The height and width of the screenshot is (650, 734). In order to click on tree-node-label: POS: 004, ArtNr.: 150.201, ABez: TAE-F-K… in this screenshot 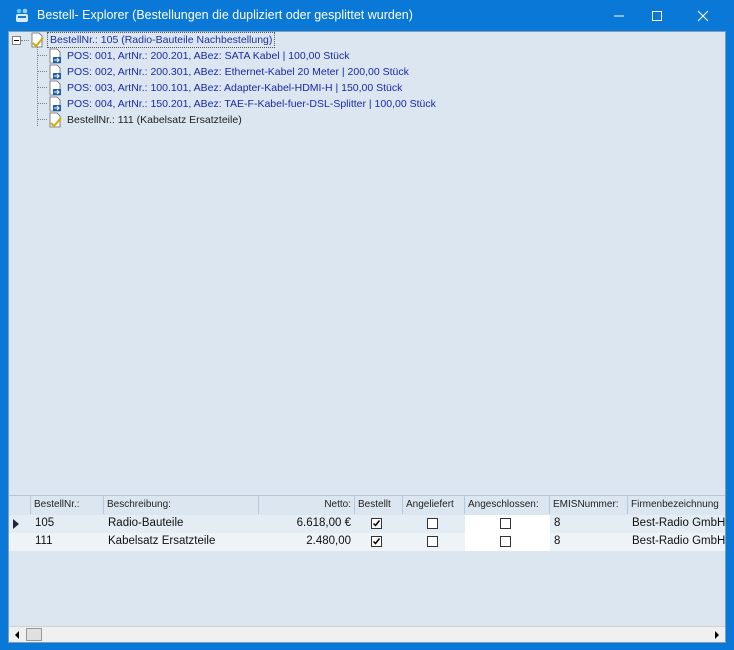, I will do `click(251, 104)`.